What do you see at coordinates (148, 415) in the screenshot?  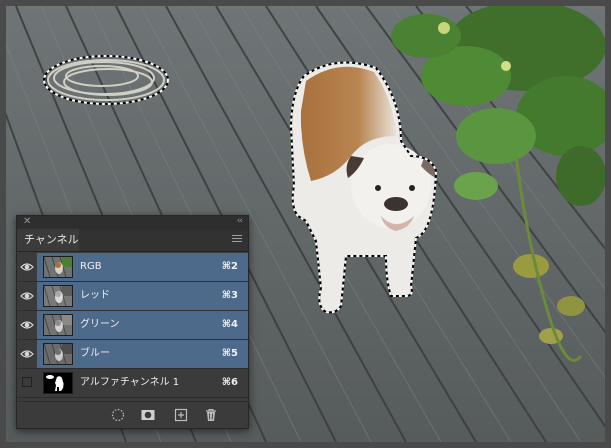 I see `save-selection-icon` at bounding box center [148, 415].